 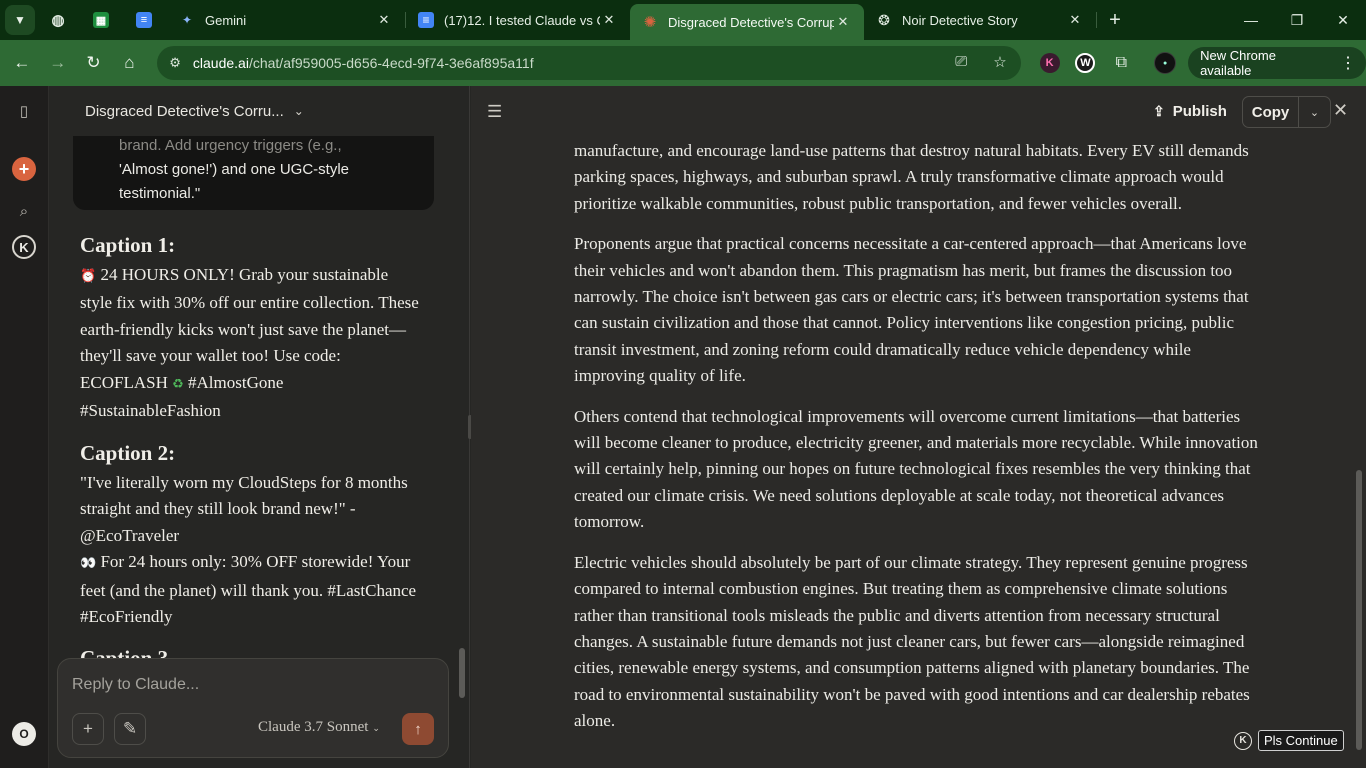 I want to click on new-tab-button: +, so click(x=1115, y=20).